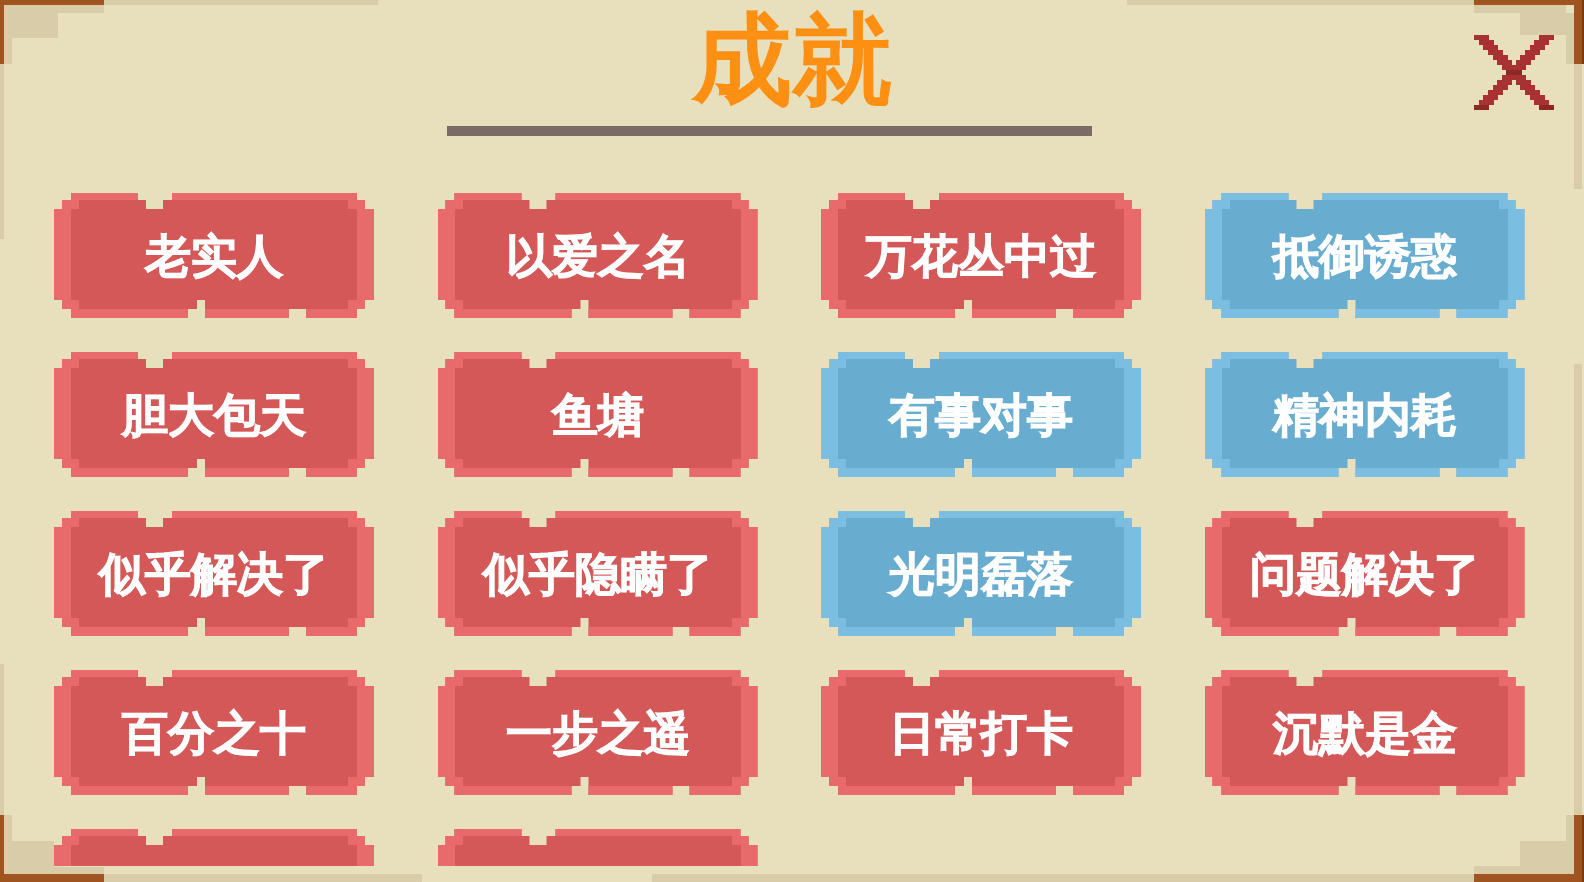 This screenshot has width=1584, height=882. I want to click on achievement-button: 沉默是金, so click(1364, 732).